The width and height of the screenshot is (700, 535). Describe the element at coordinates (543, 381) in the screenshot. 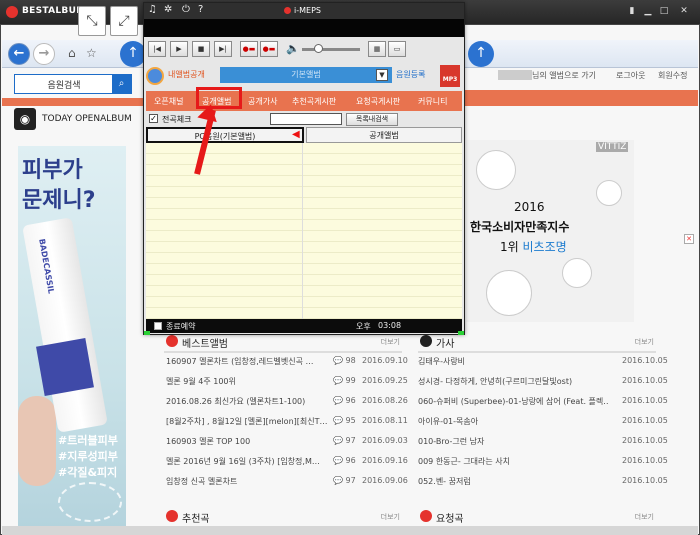

I see `table-row: 성시경- 다정하게, 안녕히(구르미그린달빛ost) 2016.10.05` at that location.